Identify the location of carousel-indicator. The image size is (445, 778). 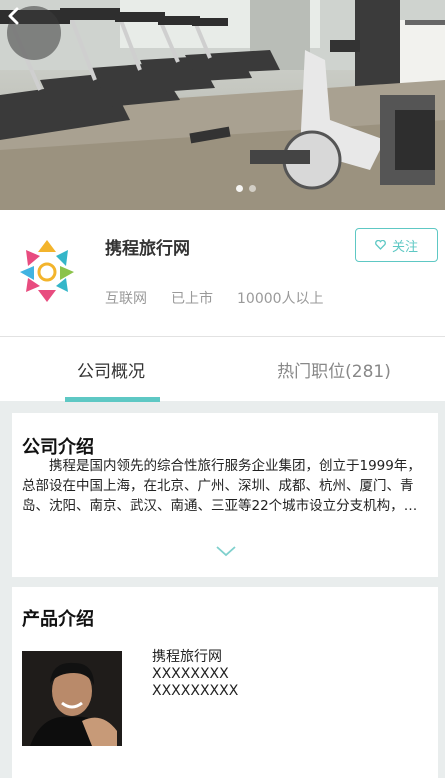
(246, 188).